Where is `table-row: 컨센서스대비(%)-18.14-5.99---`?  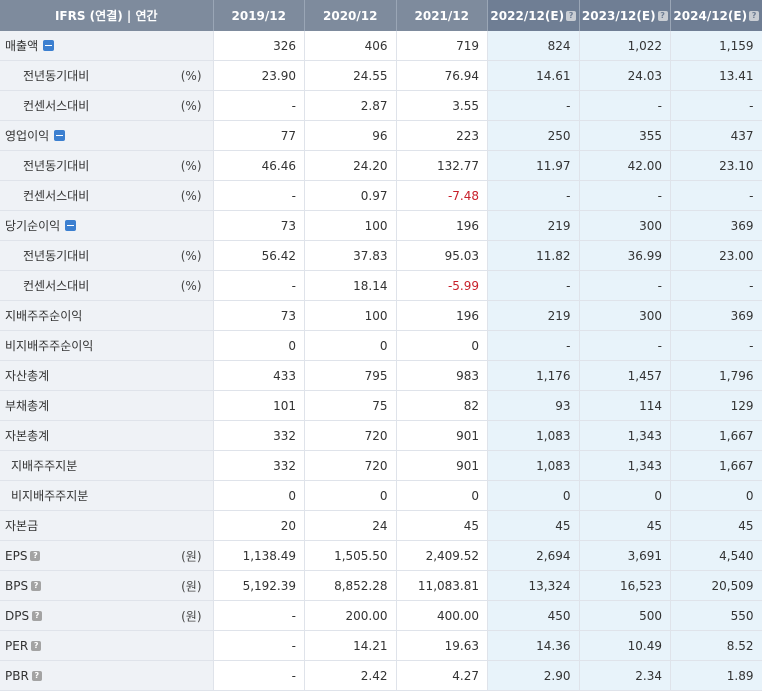
table-row: 컨센서스대비(%)-18.14-5.99--- is located at coordinates (381, 286).